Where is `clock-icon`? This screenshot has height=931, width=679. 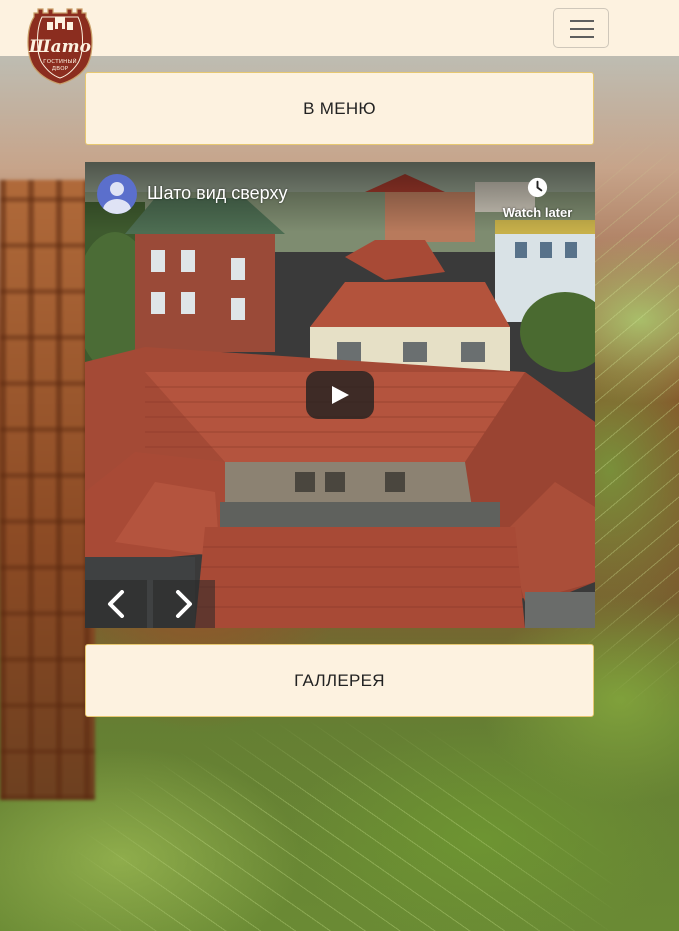
clock-icon is located at coordinates (537, 187).